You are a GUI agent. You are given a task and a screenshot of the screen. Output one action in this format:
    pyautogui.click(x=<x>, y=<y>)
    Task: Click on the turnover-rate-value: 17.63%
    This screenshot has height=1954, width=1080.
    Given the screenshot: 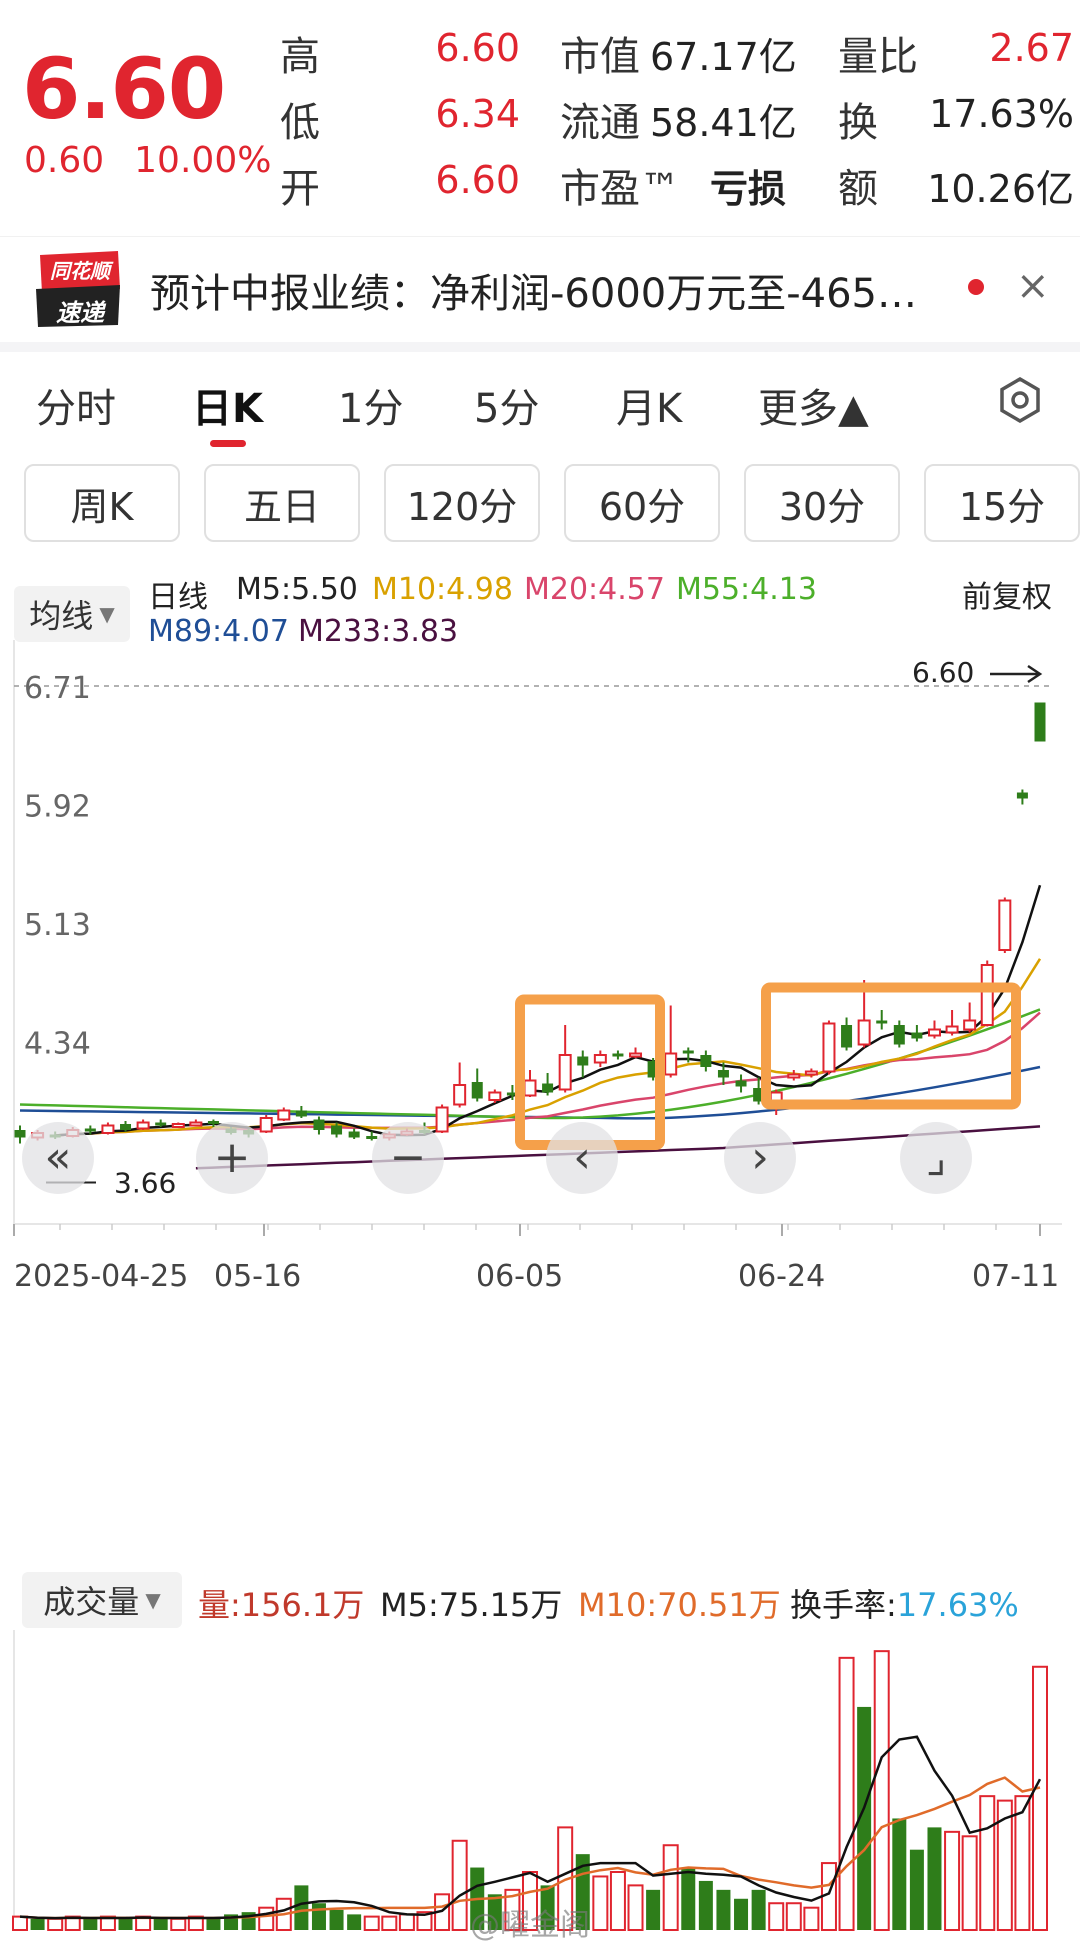 What is the action you would take?
    pyautogui.click(x=957, y=1605)
    